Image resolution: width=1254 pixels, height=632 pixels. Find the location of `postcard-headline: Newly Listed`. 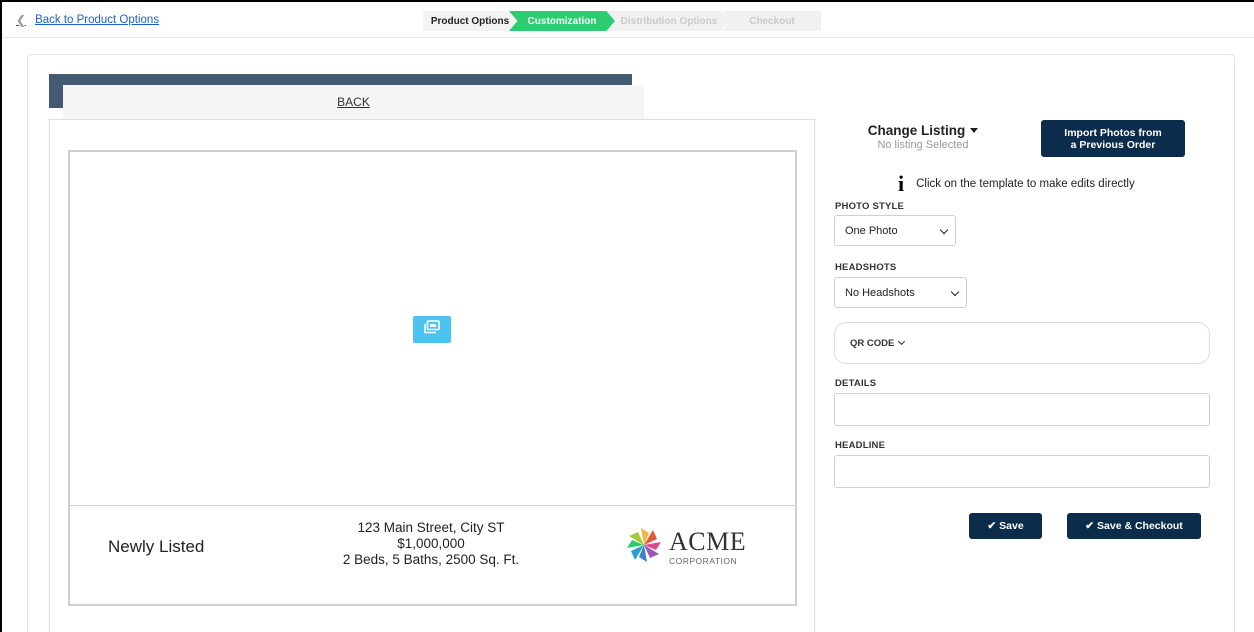

postcard-headline: Newly Listed is located at coordinates (156, 547).